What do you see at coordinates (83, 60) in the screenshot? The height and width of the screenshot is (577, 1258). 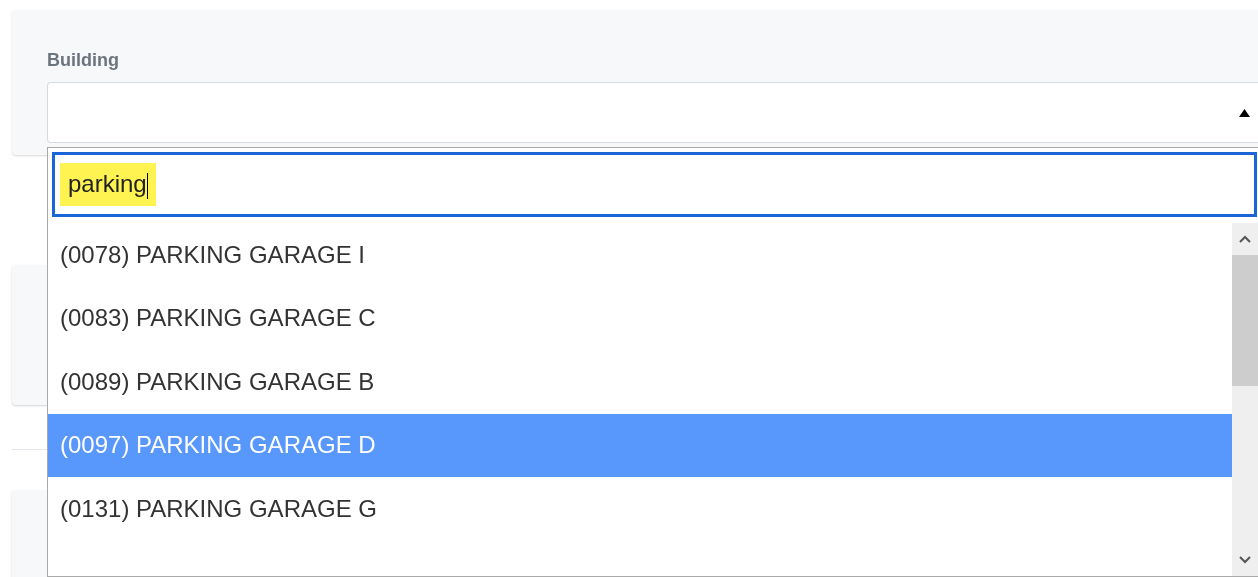 I see `field-label: Building` at bounding box center [83, 60].